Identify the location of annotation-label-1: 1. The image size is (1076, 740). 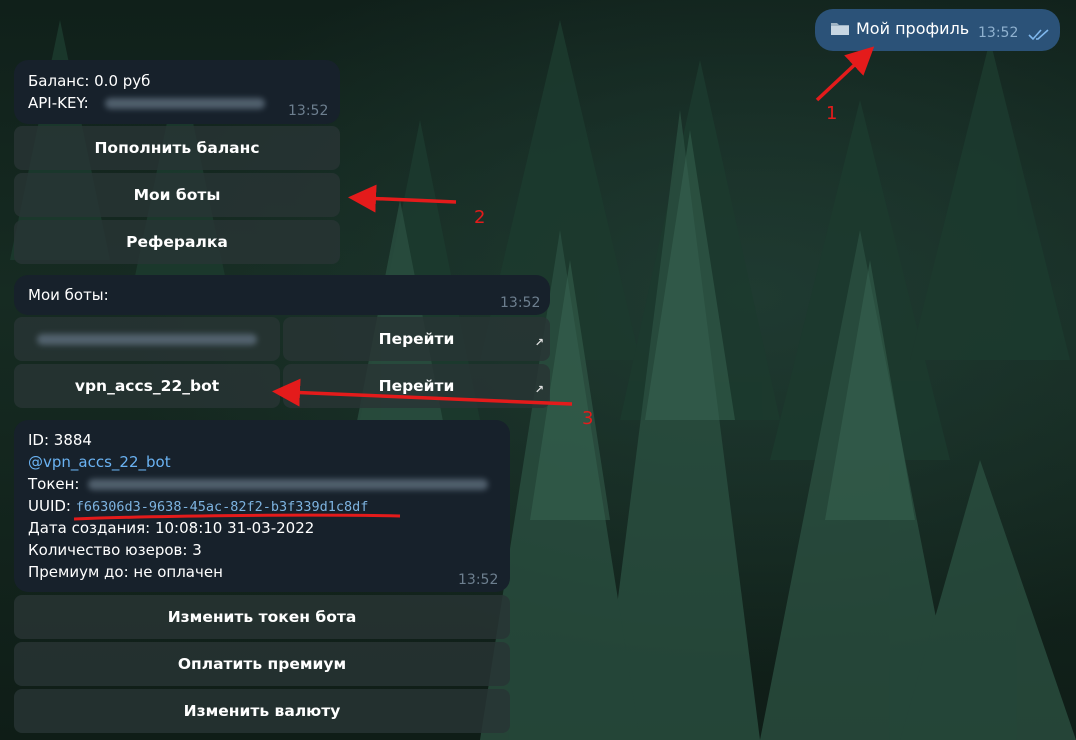
(832, 113).